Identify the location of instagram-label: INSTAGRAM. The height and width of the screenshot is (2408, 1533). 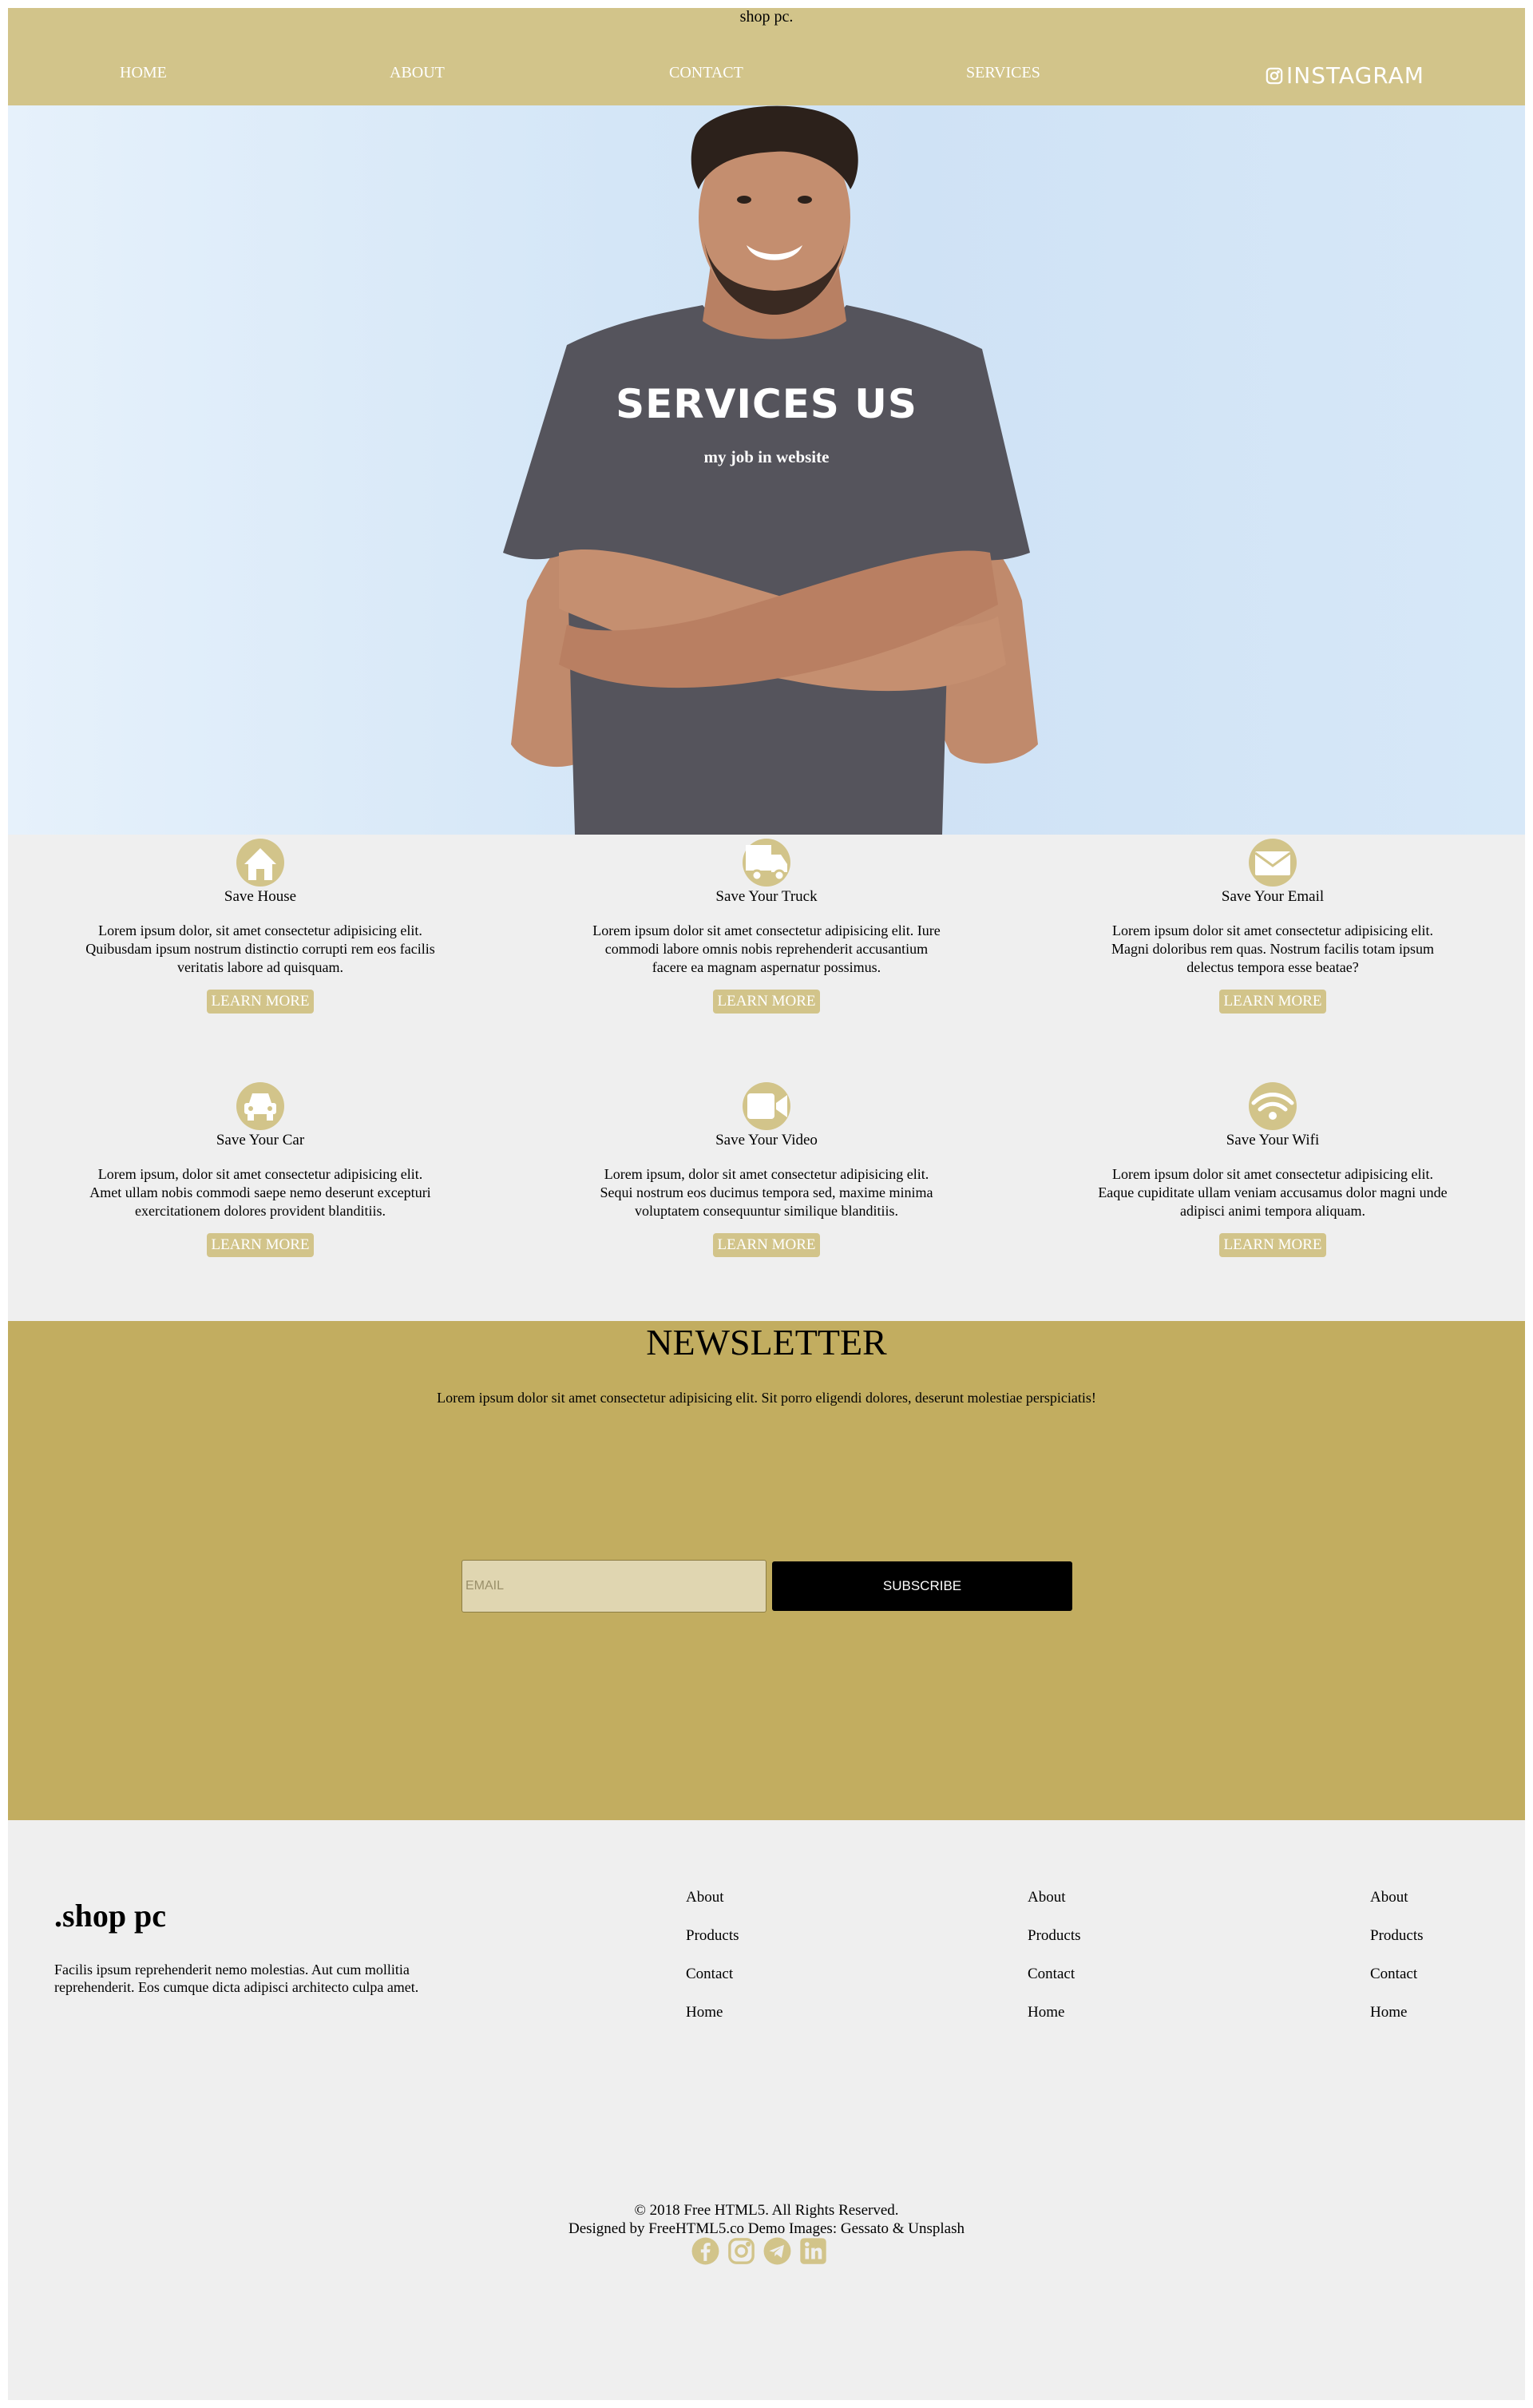
(1355, 75).